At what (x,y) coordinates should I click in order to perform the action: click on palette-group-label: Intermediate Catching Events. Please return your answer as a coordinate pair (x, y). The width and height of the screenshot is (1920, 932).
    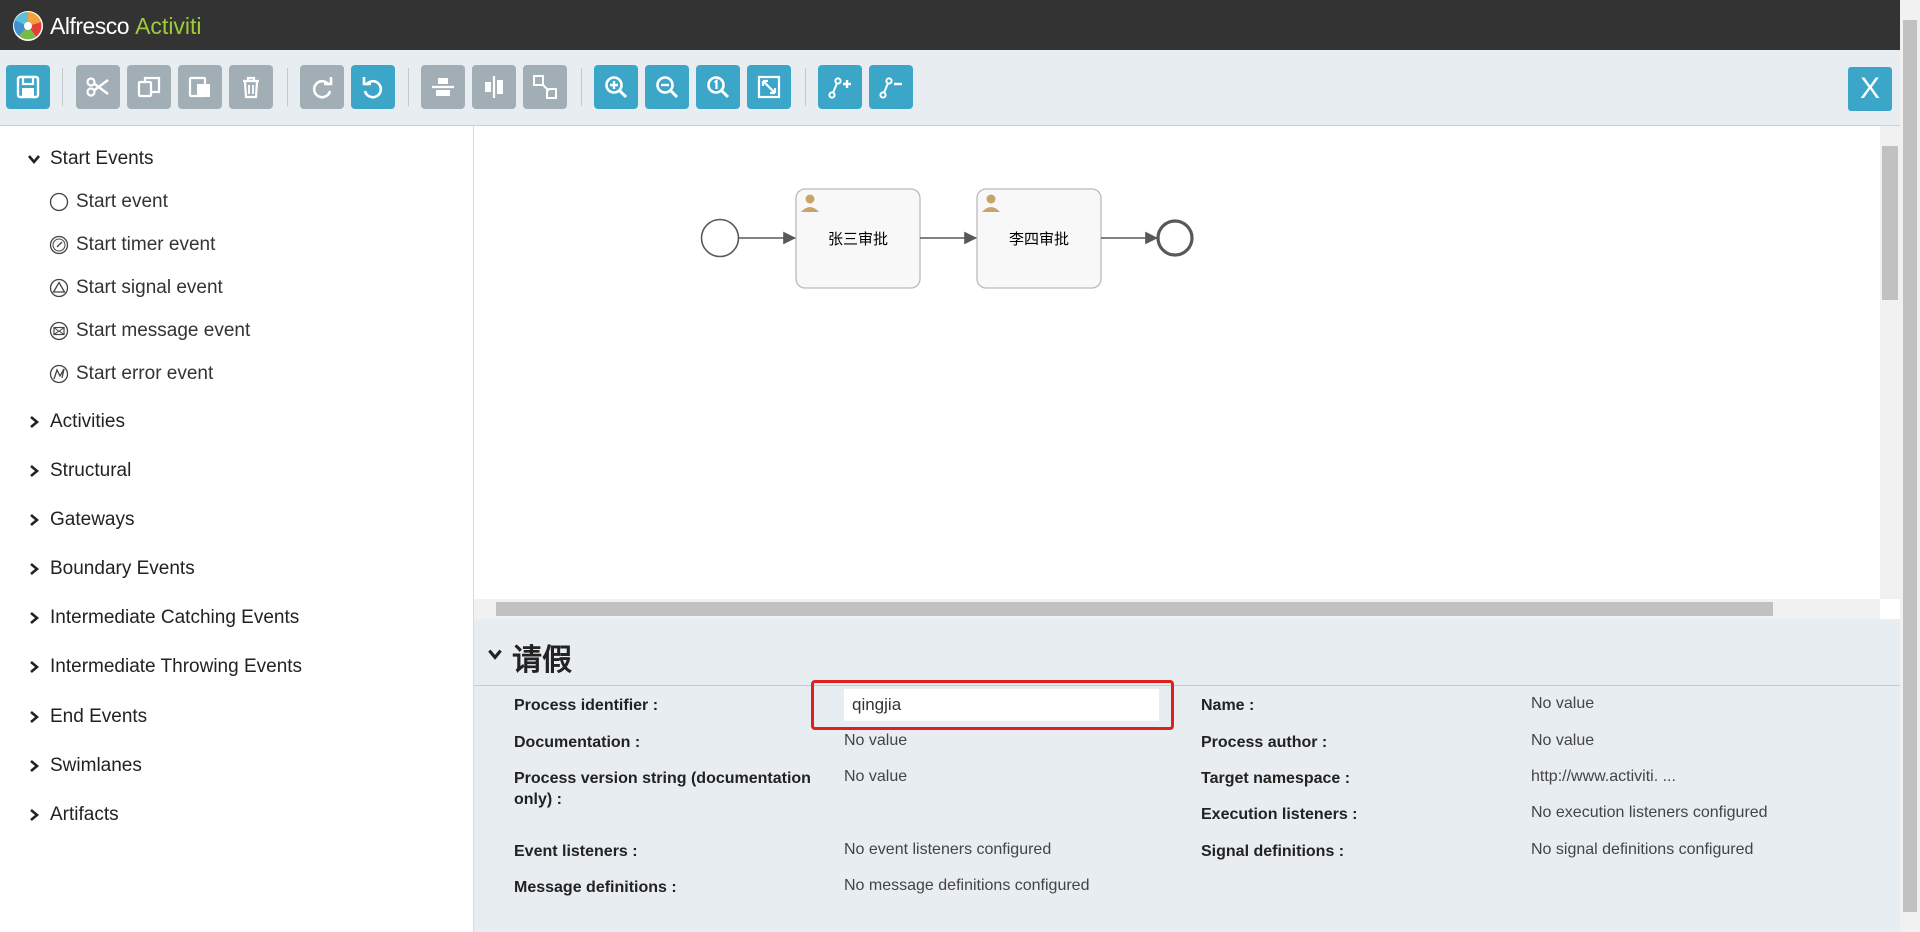
    Looking at the image, I should click on (175, 617).